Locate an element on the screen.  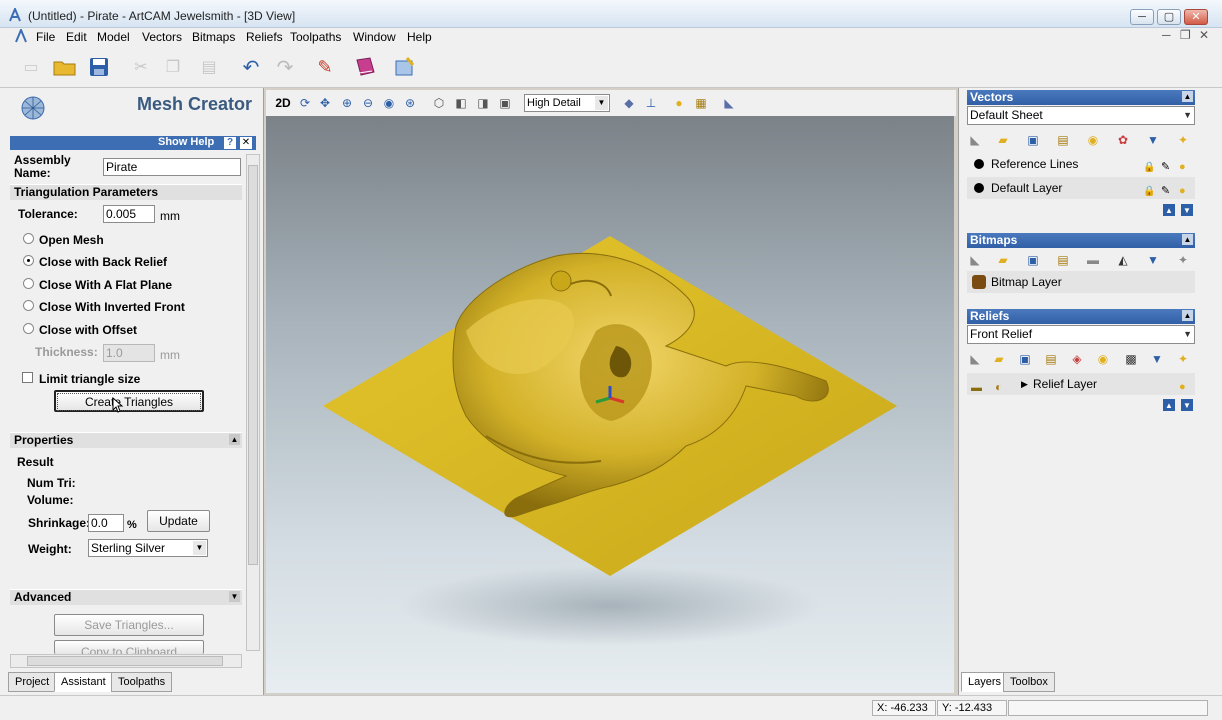
radio-close-back-relief is located at coordinates (28, 260).